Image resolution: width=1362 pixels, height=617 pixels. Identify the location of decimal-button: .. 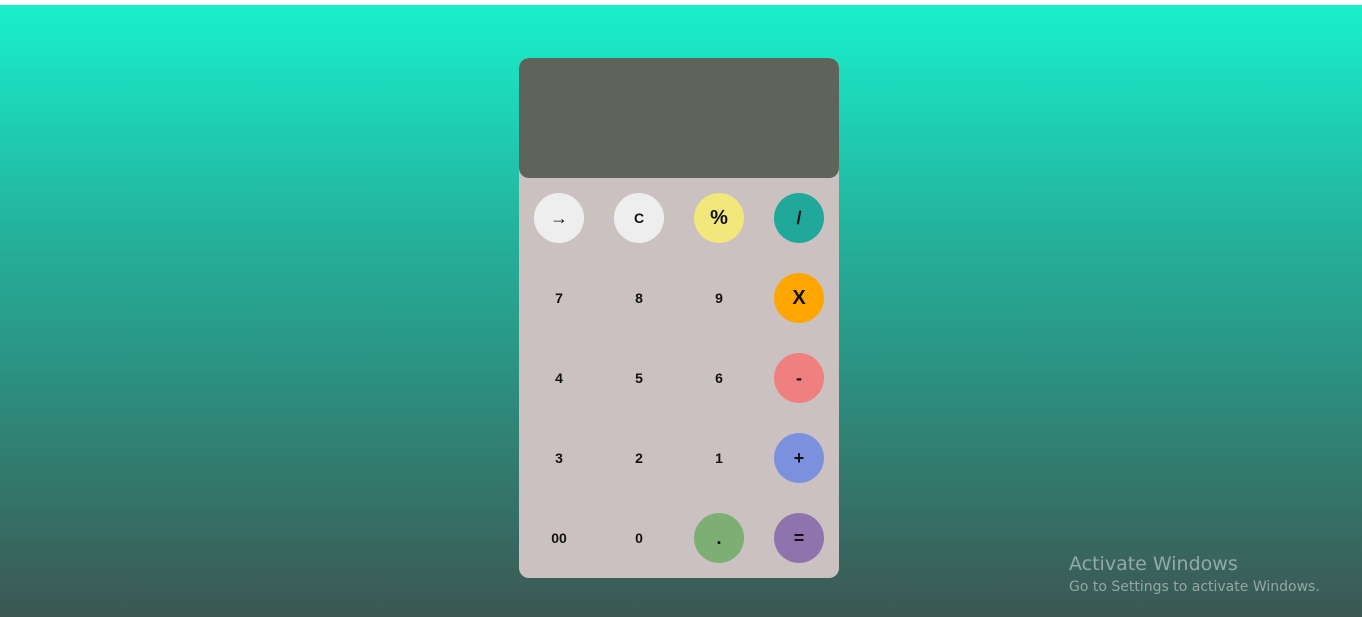
(719, 538).